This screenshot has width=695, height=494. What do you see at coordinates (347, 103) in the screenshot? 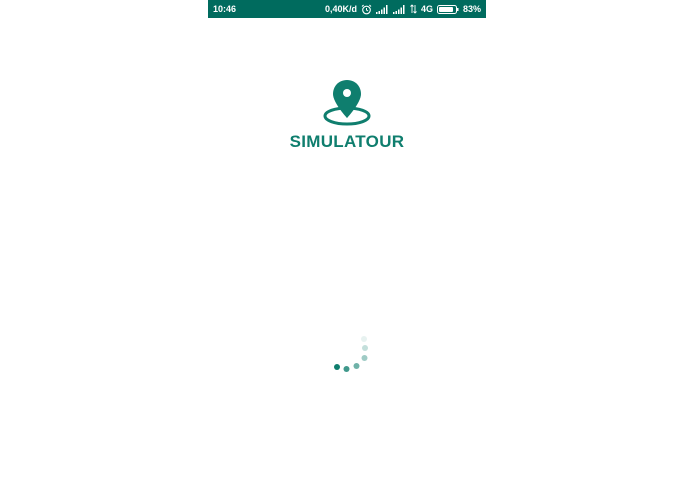
I see `map-pin-icon` at bounding box center [347, 103].